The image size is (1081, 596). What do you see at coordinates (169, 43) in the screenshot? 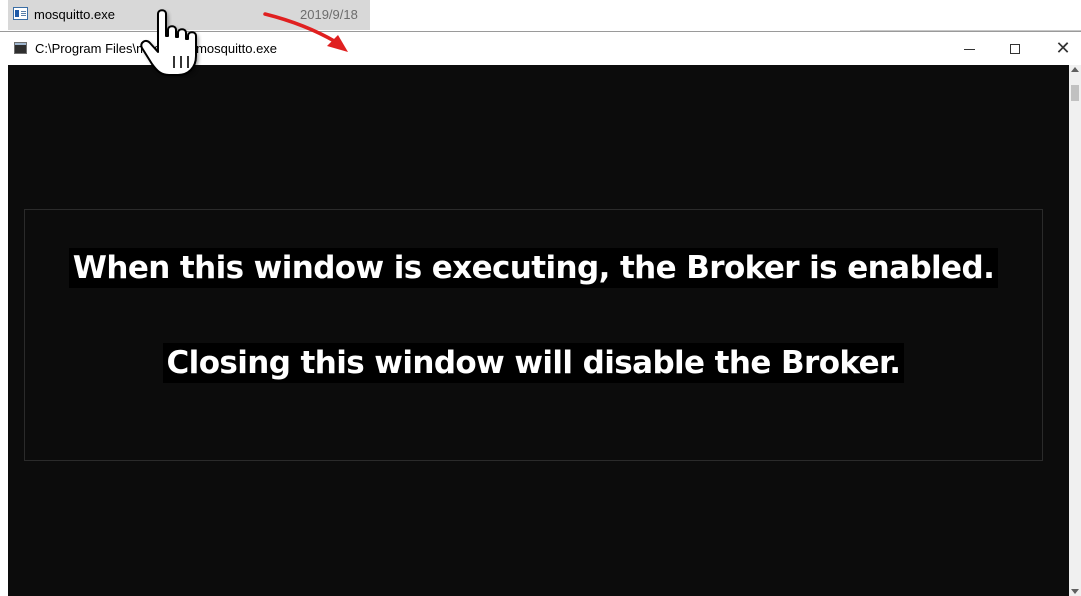
I see `hand-pointer-icon` at bounding box center [169, 43].